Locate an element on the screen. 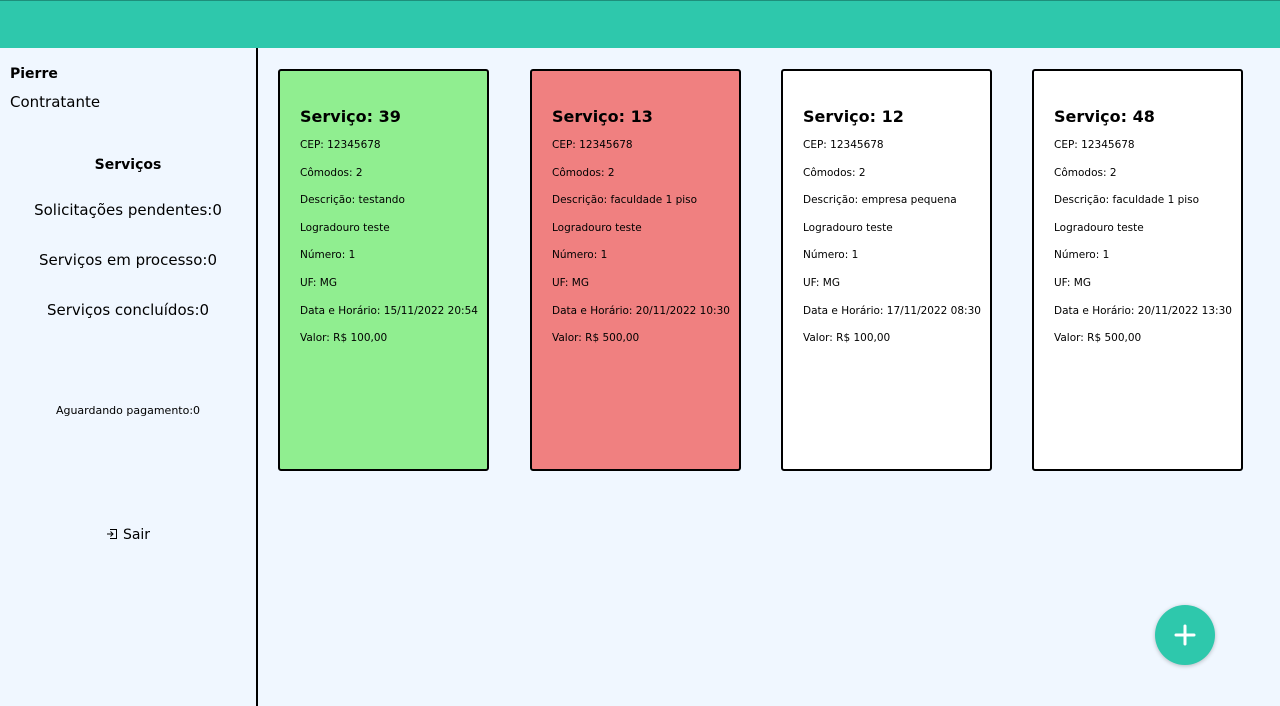  service-title: Serviço: 48 is located at coordinates (1104, 116).